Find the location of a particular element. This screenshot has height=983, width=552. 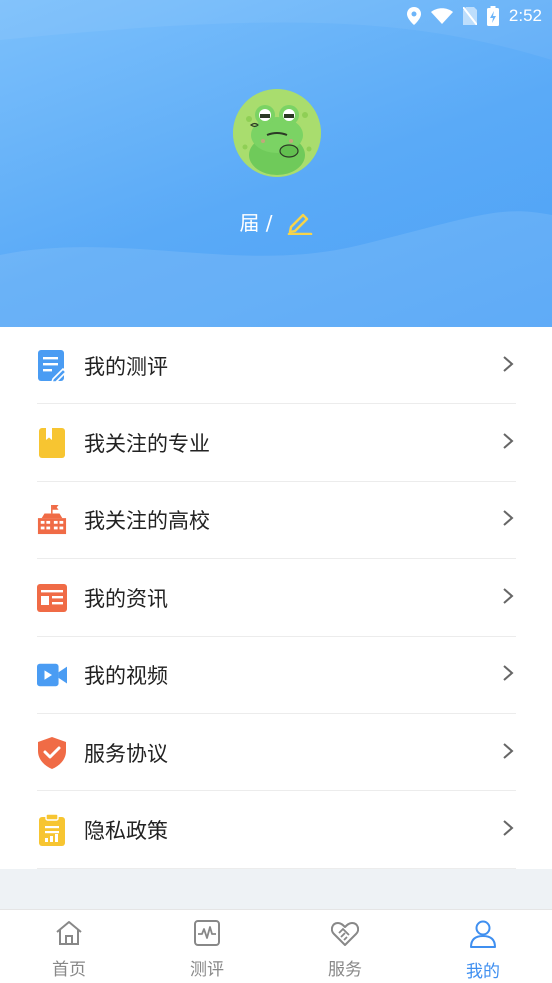

menu-item-followed-universities: 我关注的高校 is located at coordinates (276, 521).